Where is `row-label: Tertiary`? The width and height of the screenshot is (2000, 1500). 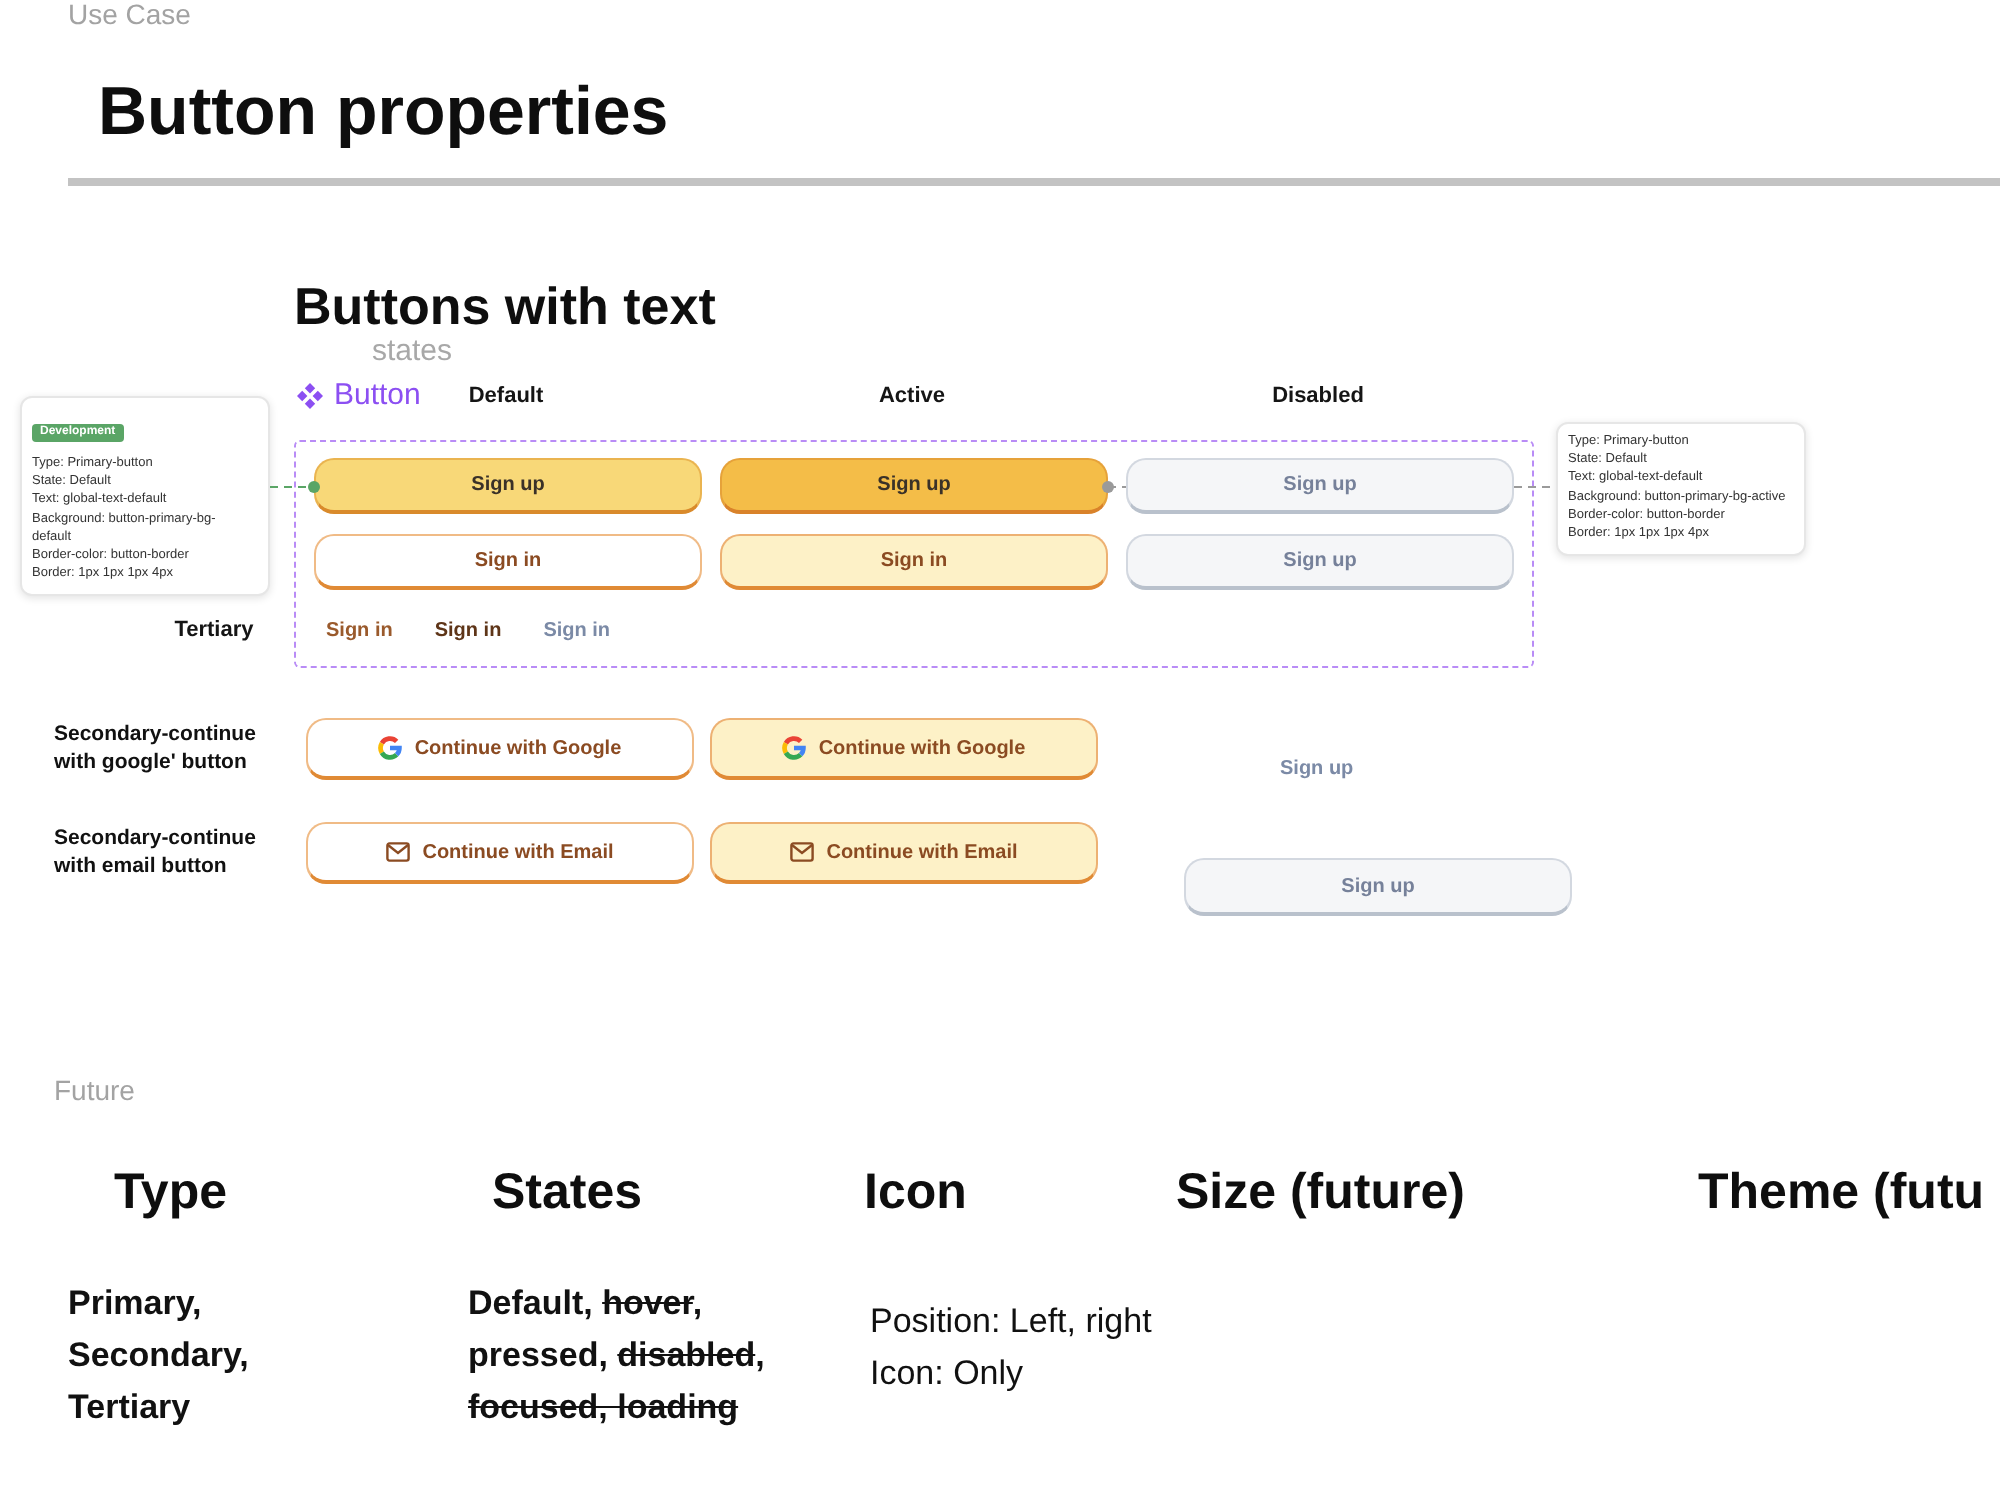 row-label: Tertiary is located at coordinates (214, 630).